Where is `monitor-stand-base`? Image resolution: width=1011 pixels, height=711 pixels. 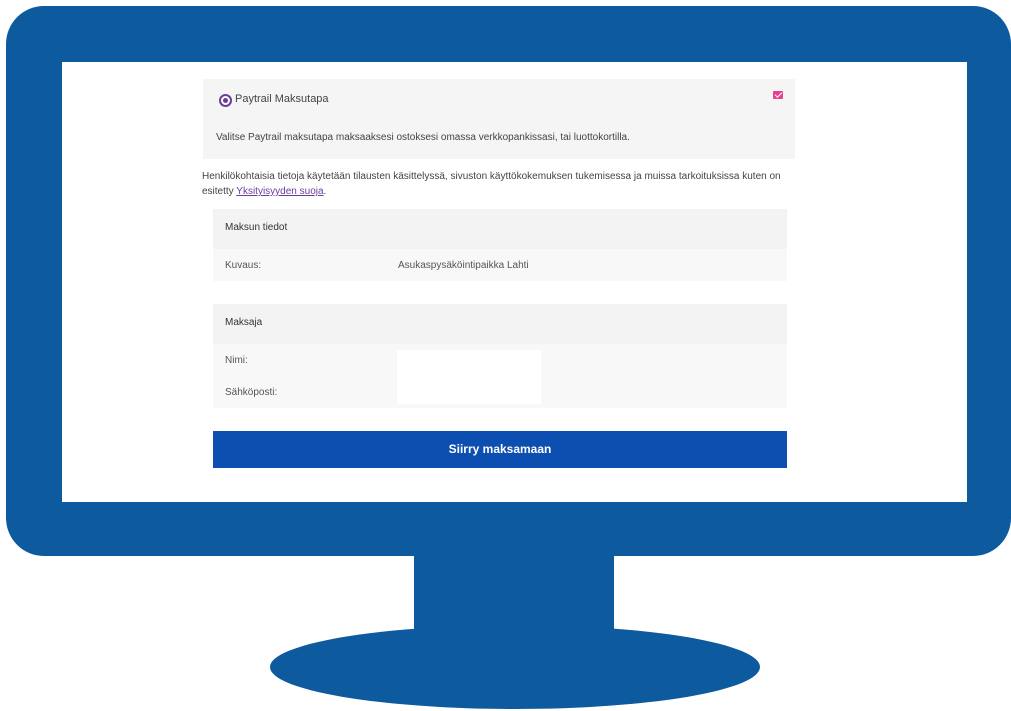
monitor-stand-base is located at coordinates (515, 667).